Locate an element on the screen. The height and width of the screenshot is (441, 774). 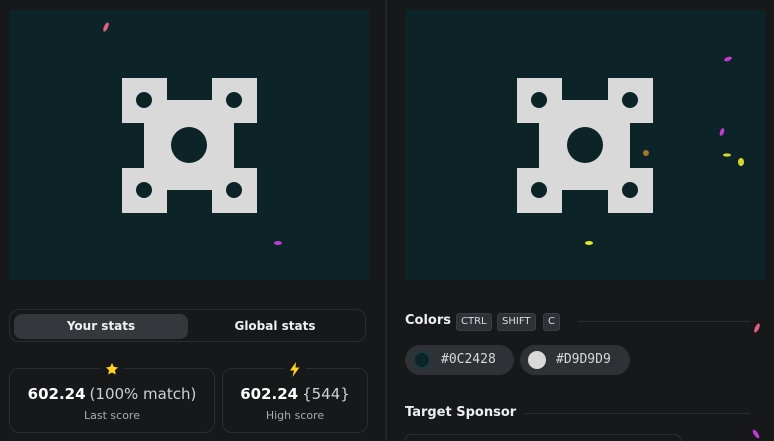
high-score-label: High score is located at coordinates (295, 415).